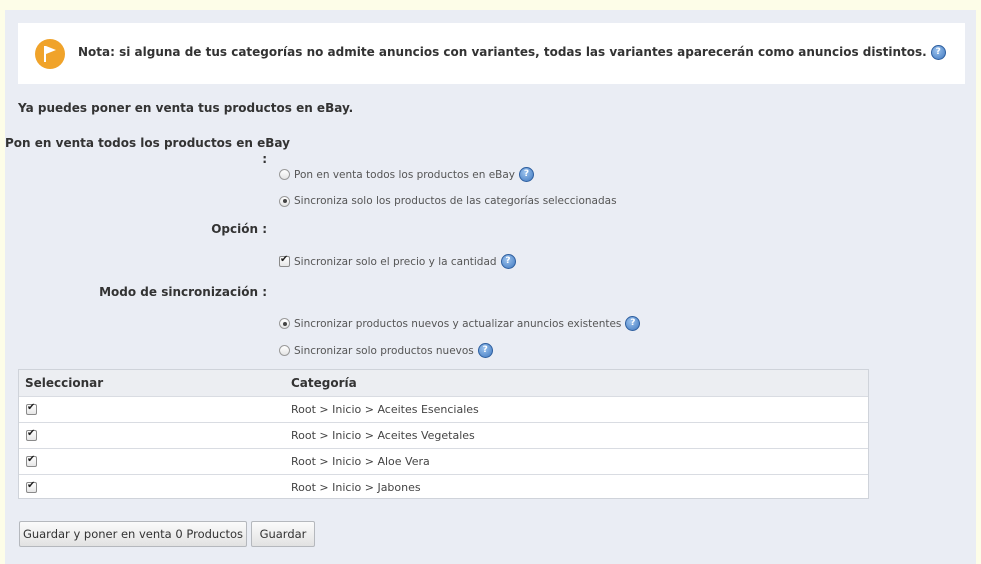 This screenshot has height=564, width=981. Describe the element at coordinates (147, 143) in the screenshot. I see `label-all-products-line1: Pon en venta todos los productos en eBay` at that location.